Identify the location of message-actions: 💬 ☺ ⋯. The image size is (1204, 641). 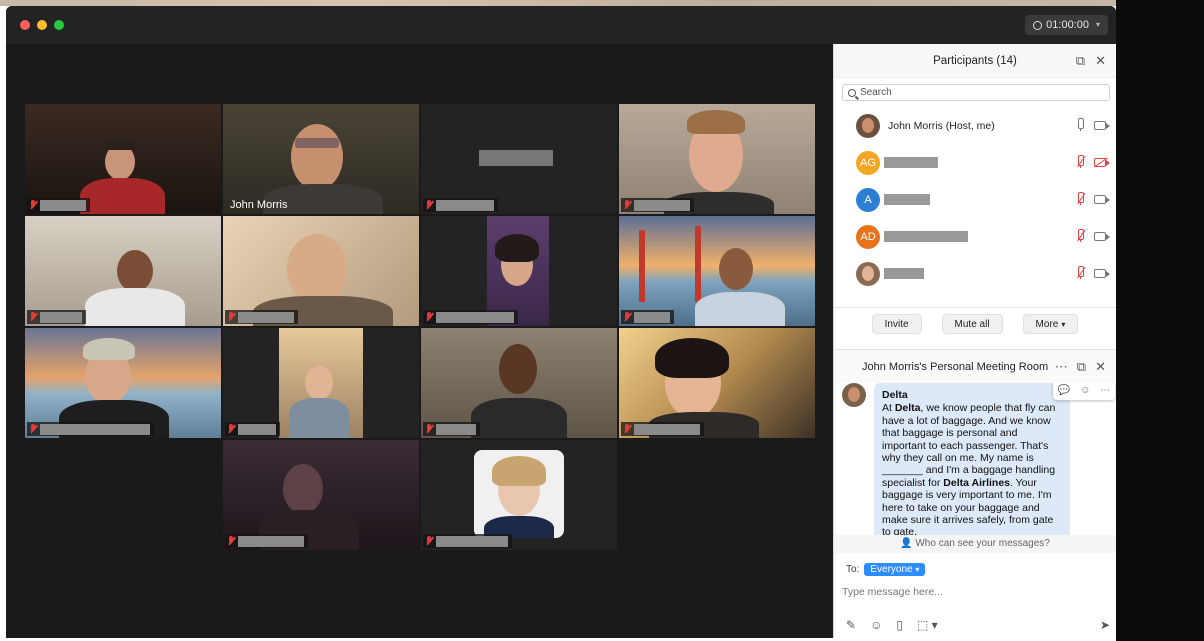
(1084, 391).